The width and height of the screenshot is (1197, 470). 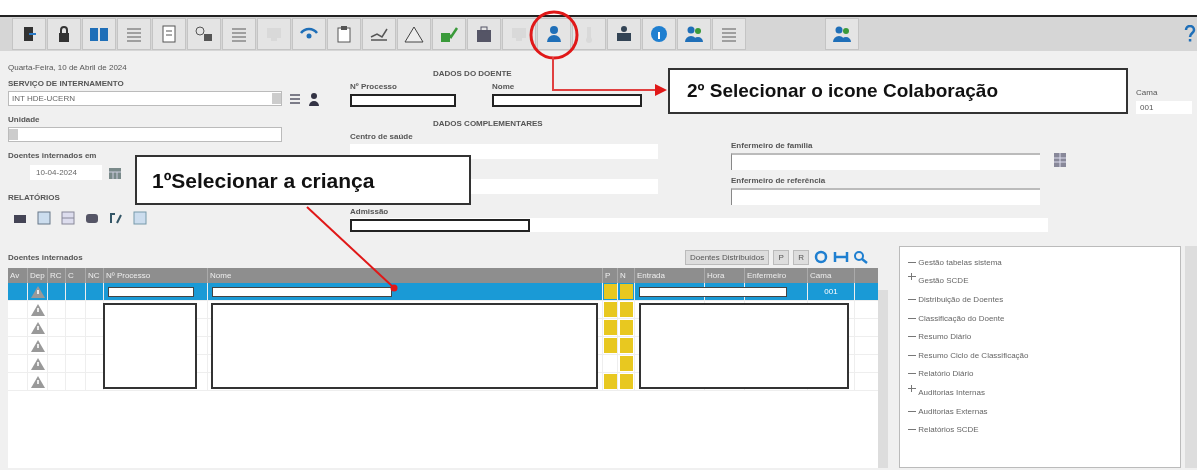 I want to click on tree-item: Distribuição de Doentes, so click(x=1044, y=299).